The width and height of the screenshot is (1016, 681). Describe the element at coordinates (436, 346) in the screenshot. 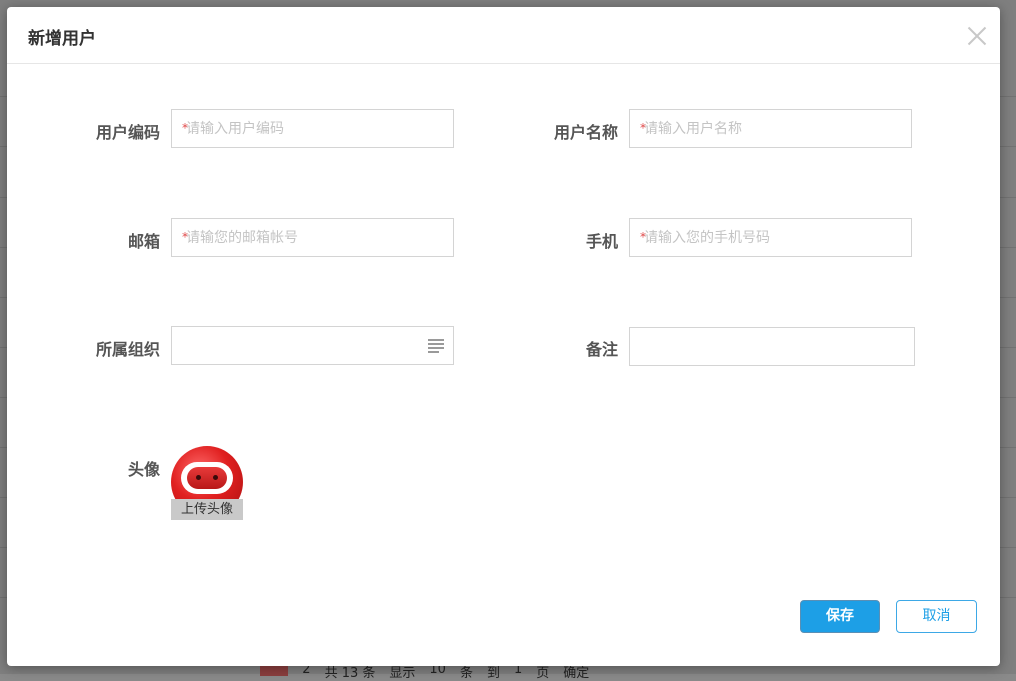

I see `list-select-icon` at that location.